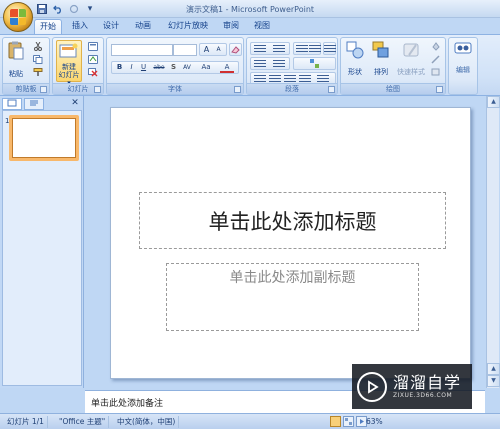  What do you see at coordinates (302, 49) in the screenshot?
I see `decrease-indent-icon` at bounding box center [302, 49].